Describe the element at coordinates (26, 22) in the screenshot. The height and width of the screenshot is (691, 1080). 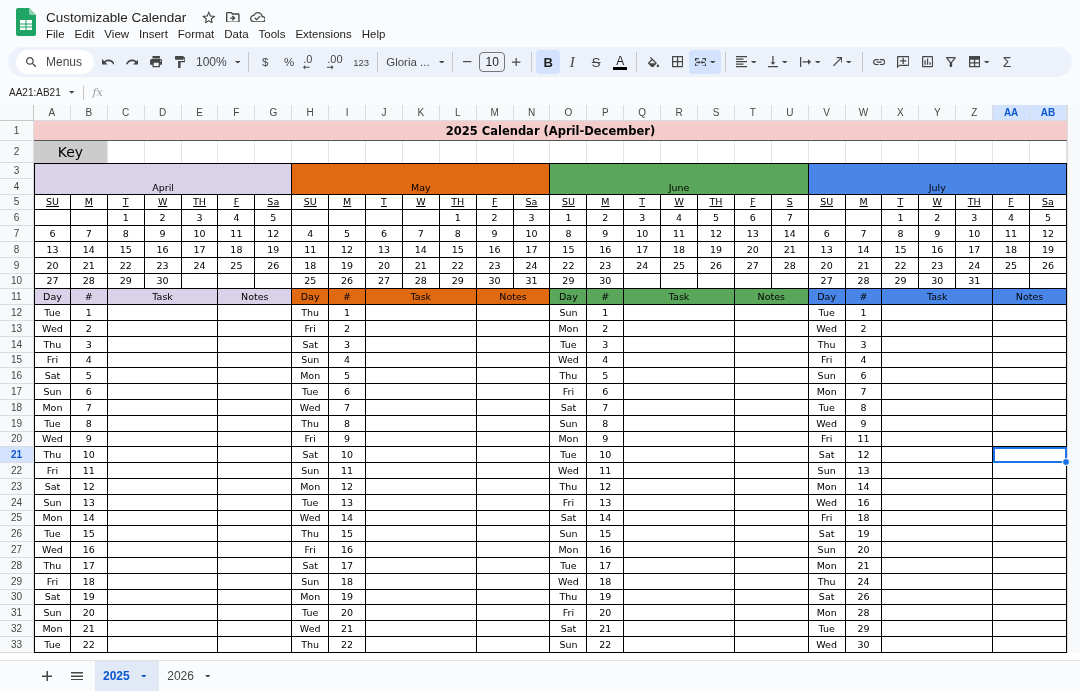
I see `spreadsheet-logo-icon` at that location.